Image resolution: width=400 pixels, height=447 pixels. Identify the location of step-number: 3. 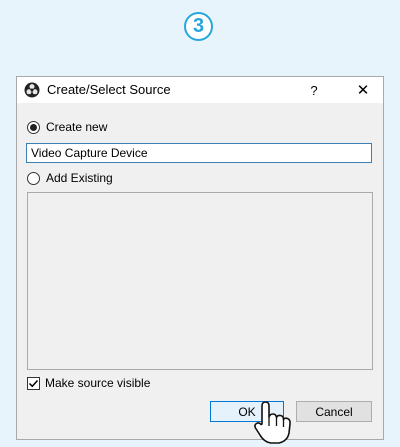
(198, 26).